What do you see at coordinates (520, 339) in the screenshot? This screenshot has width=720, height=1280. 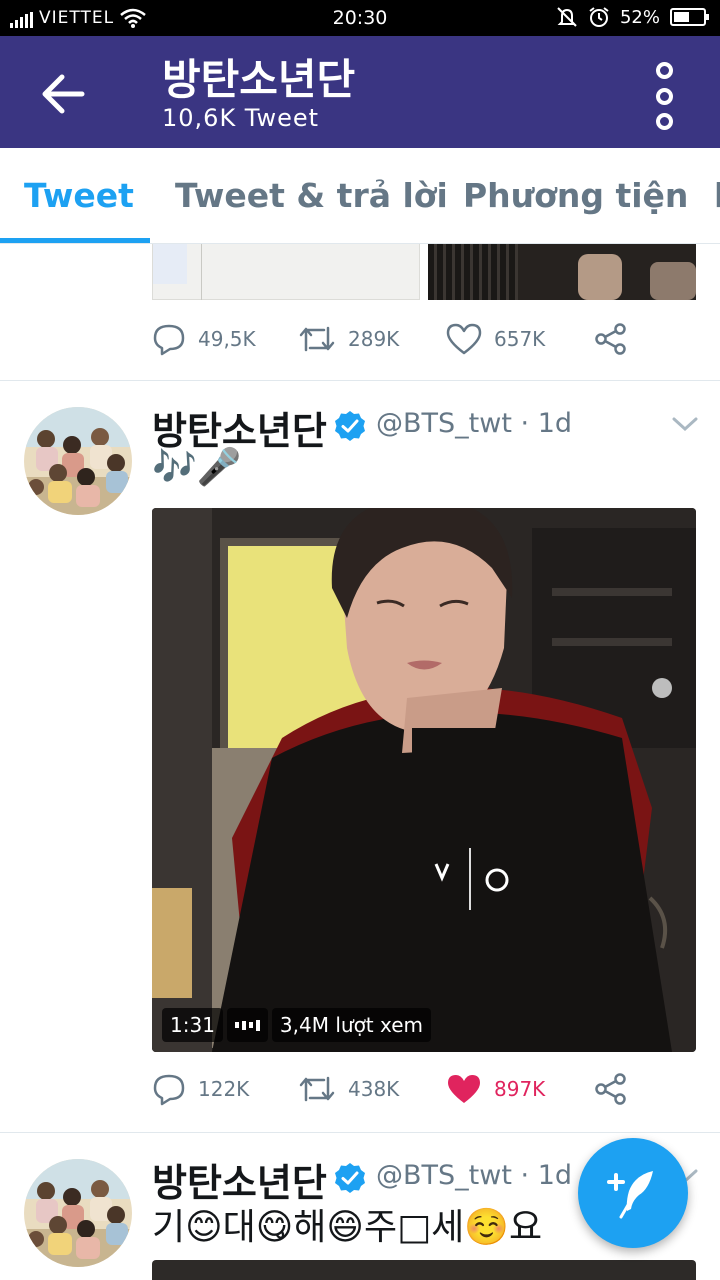 I see `like-count: 657K` at bounding box center [520, 339].